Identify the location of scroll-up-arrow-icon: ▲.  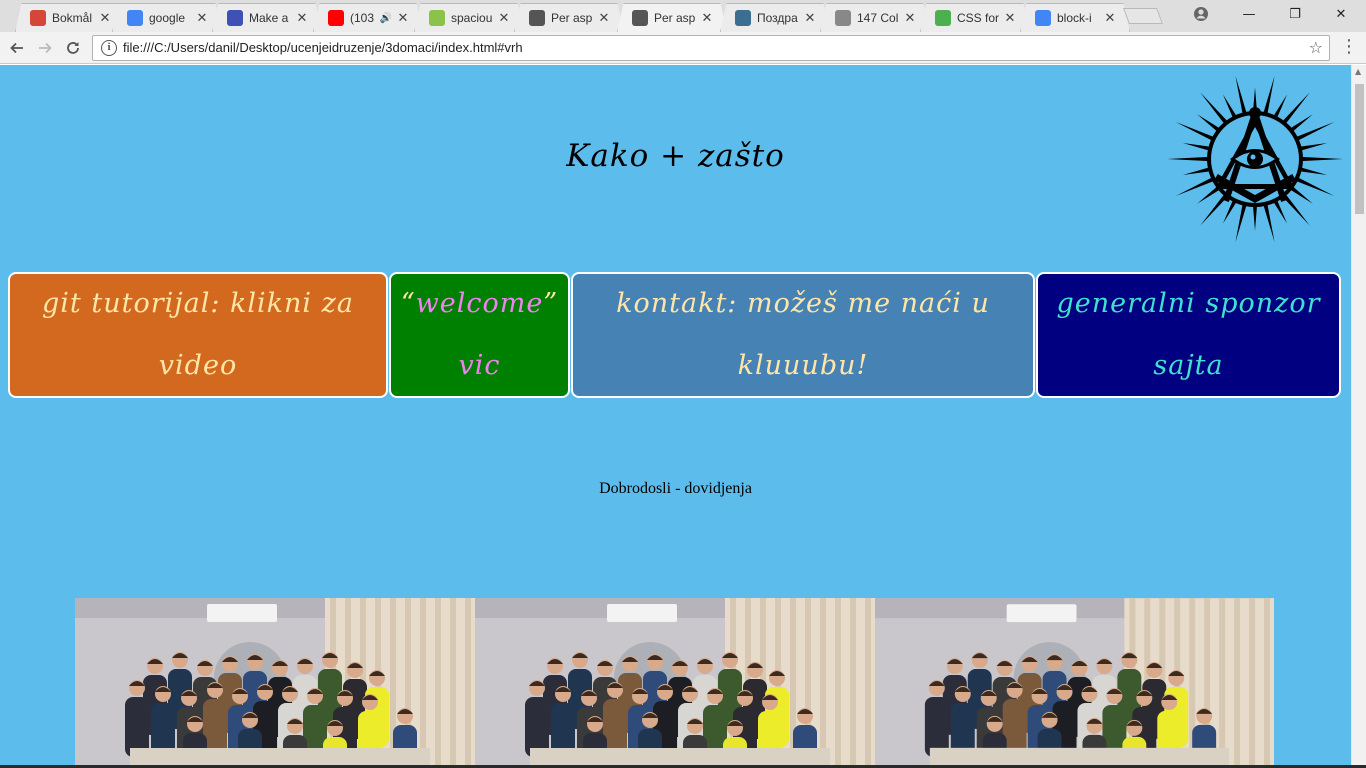
(1358, 71).